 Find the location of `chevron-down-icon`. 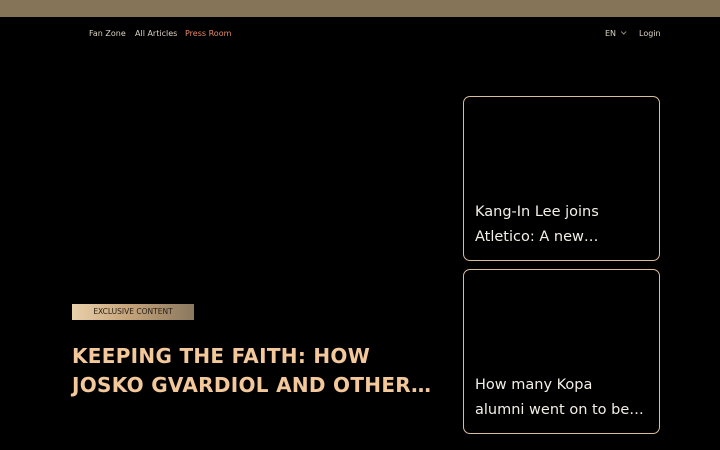

chevron-down-icon is located at coordinates (623, 32).